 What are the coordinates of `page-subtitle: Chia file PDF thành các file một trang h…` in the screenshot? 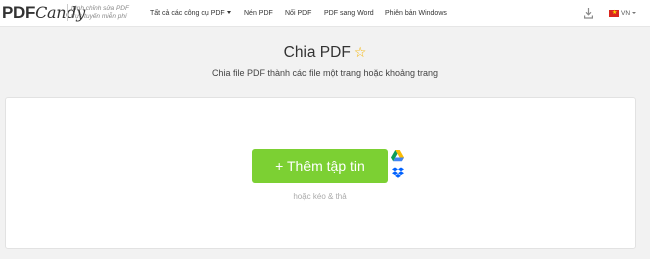 It's located at (325, 73).